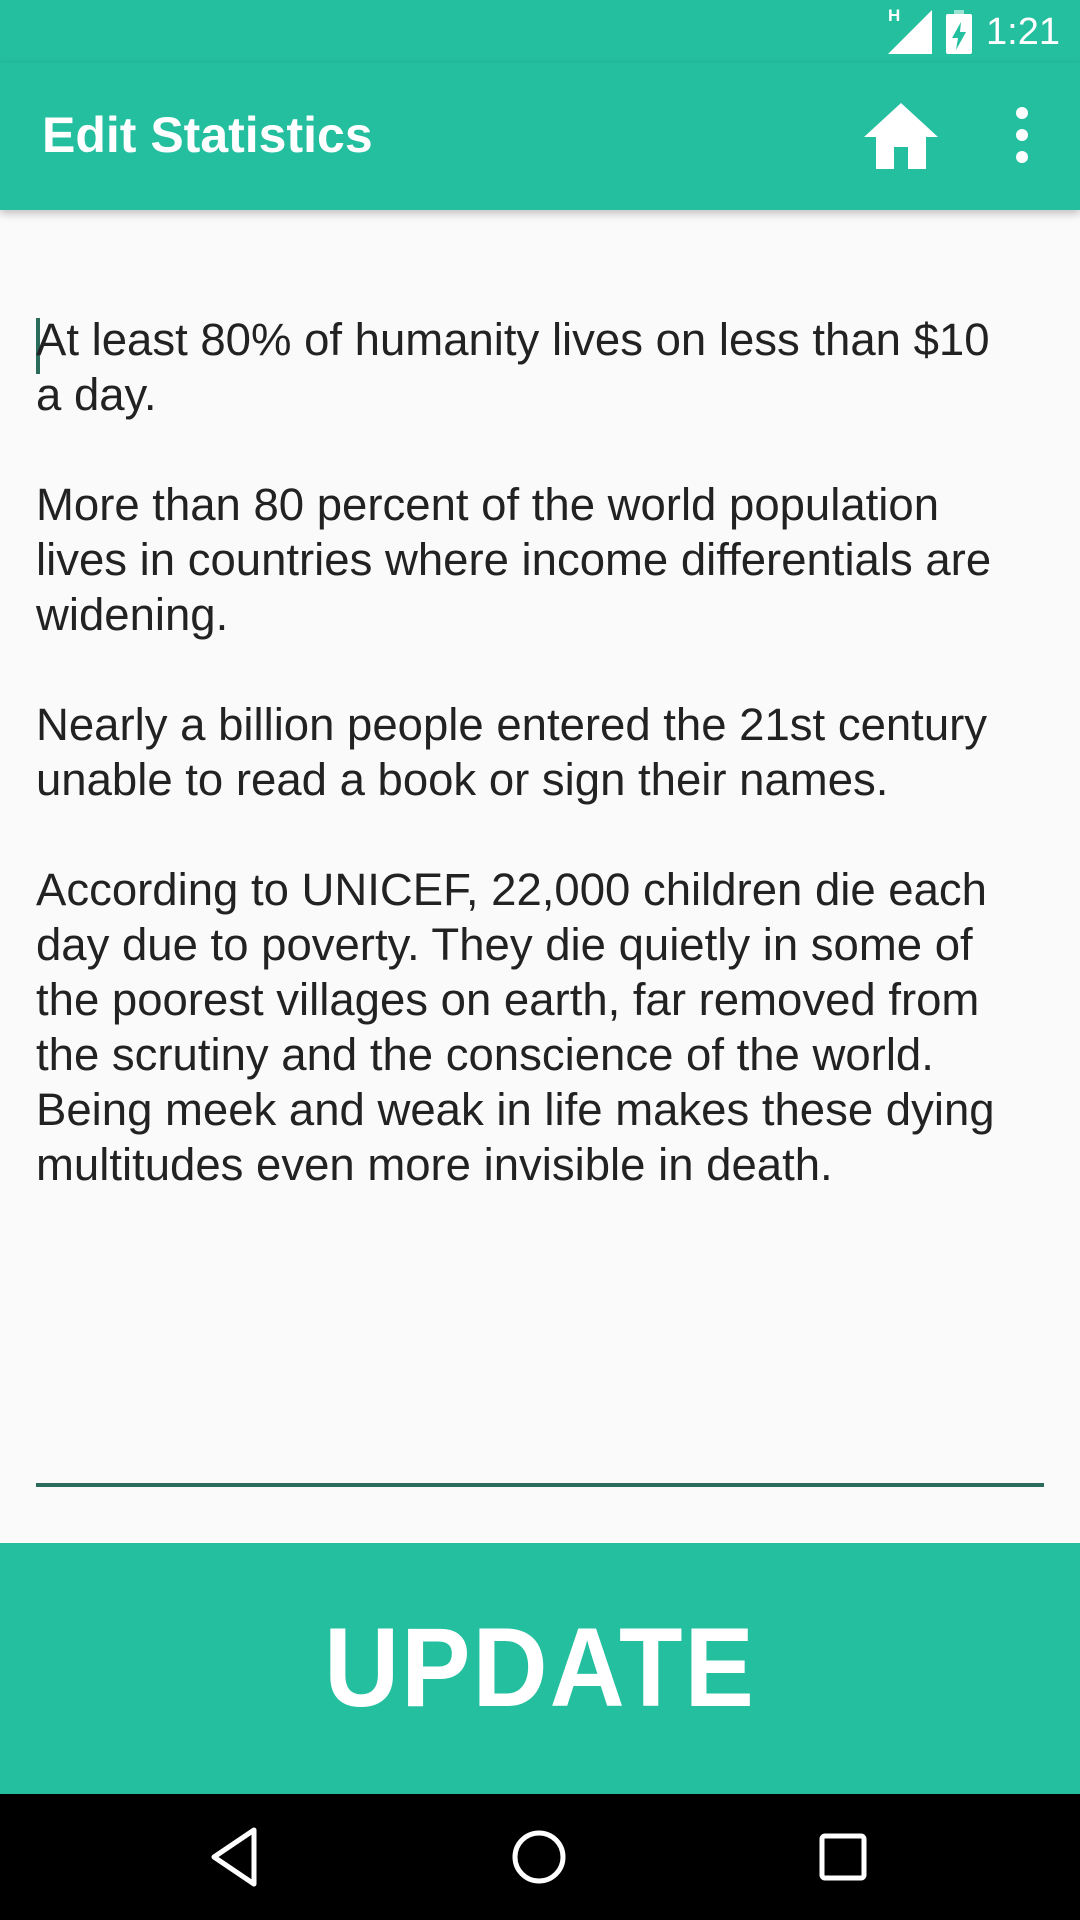  I want to click on home-nav-button, so click(539, 1857).